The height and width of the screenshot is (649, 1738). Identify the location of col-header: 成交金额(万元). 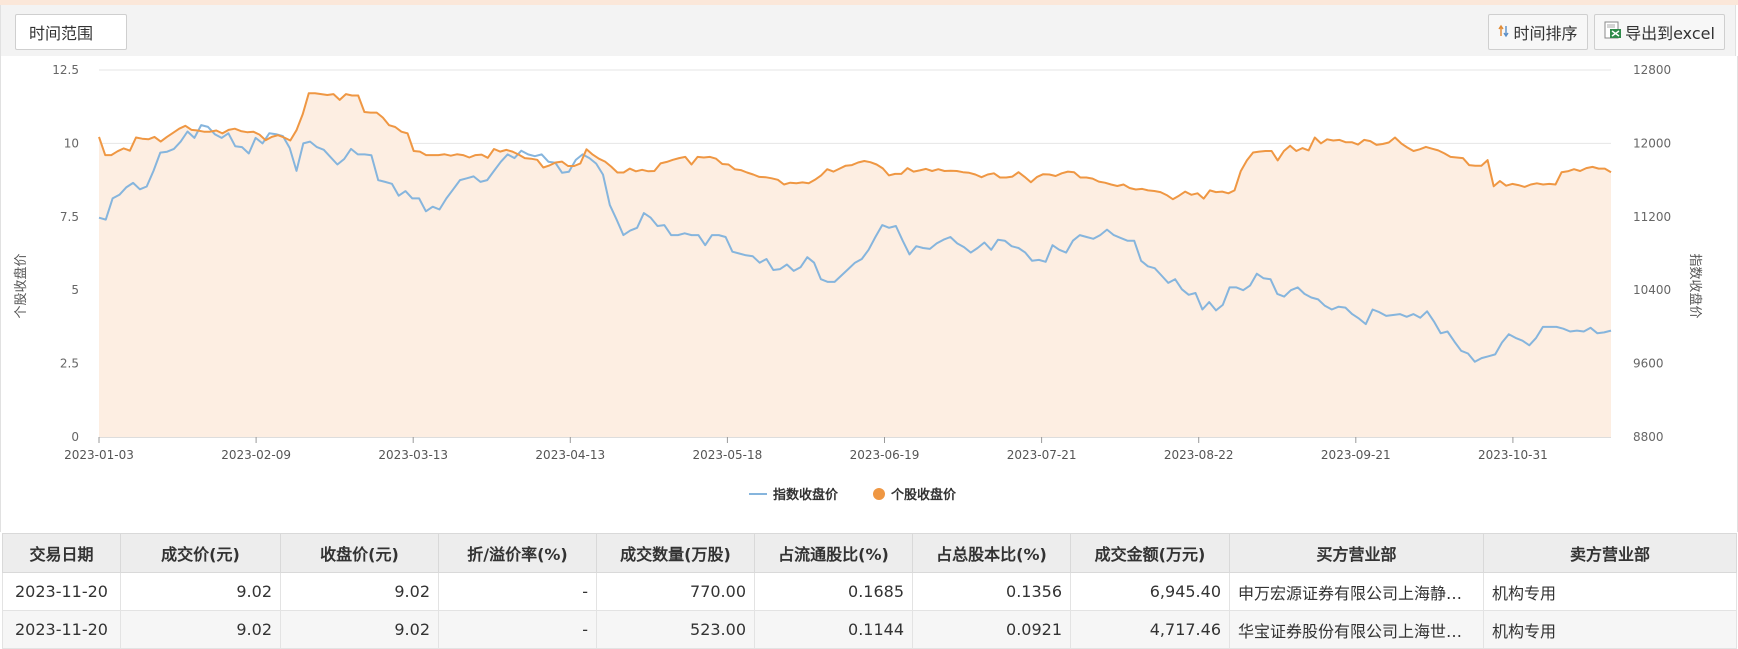
(1150, 553).